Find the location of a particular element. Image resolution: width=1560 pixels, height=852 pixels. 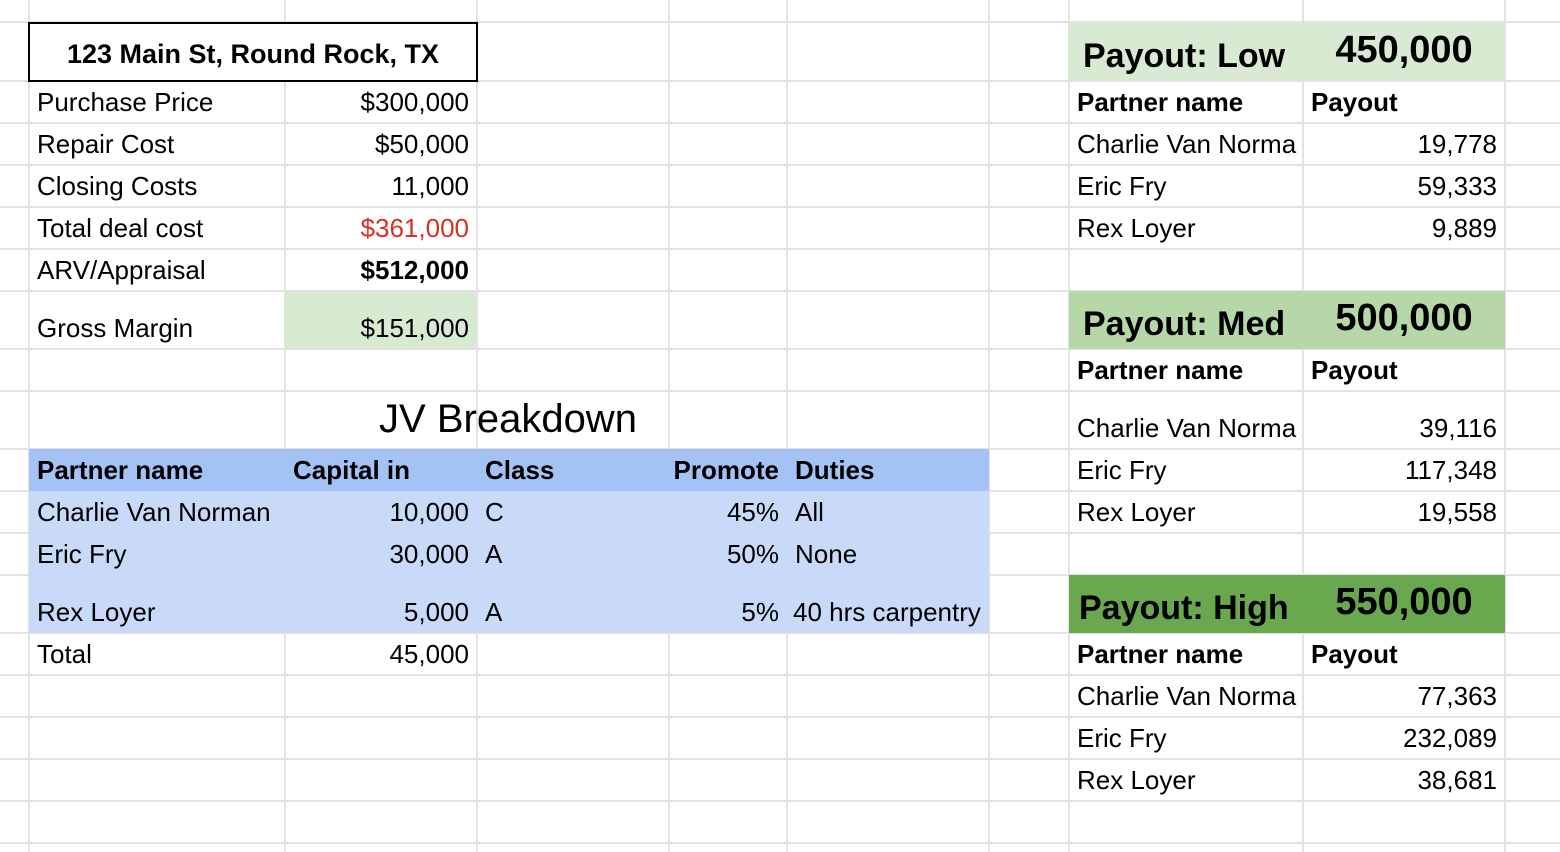

gross-margin-value: $151,000 is located at coordinates (381, 320).